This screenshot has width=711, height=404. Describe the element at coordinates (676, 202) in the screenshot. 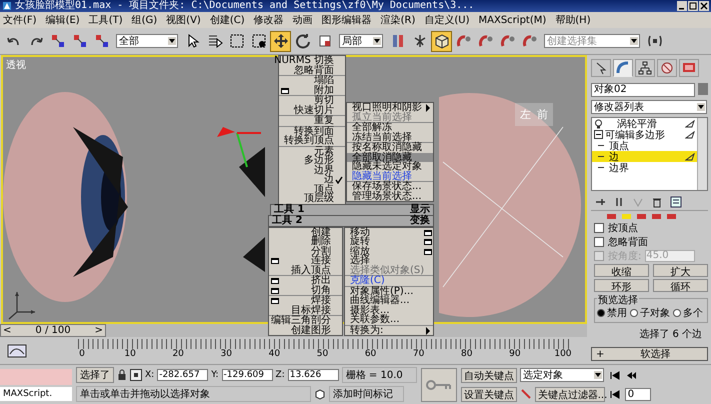

I see `configure-icon` at that location.